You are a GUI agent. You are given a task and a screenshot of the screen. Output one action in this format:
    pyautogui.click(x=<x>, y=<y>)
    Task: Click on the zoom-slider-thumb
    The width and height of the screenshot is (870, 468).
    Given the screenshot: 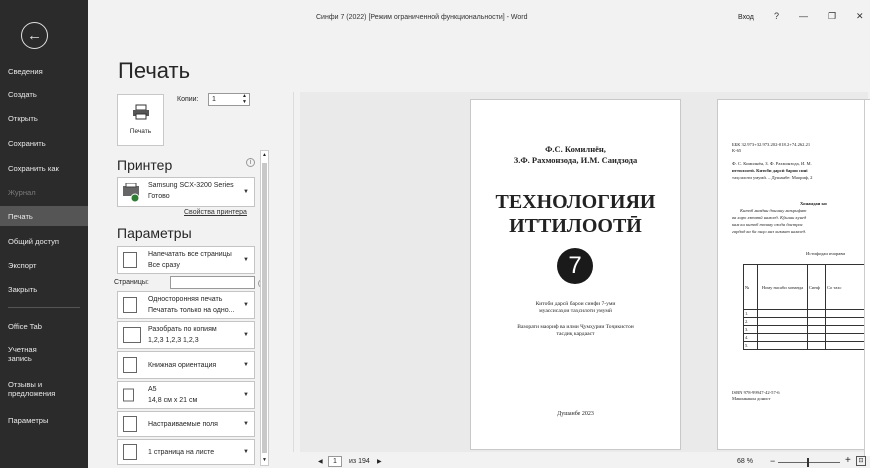 What is the action you would take?
    pyautogui.click(x=808, y=462)
    